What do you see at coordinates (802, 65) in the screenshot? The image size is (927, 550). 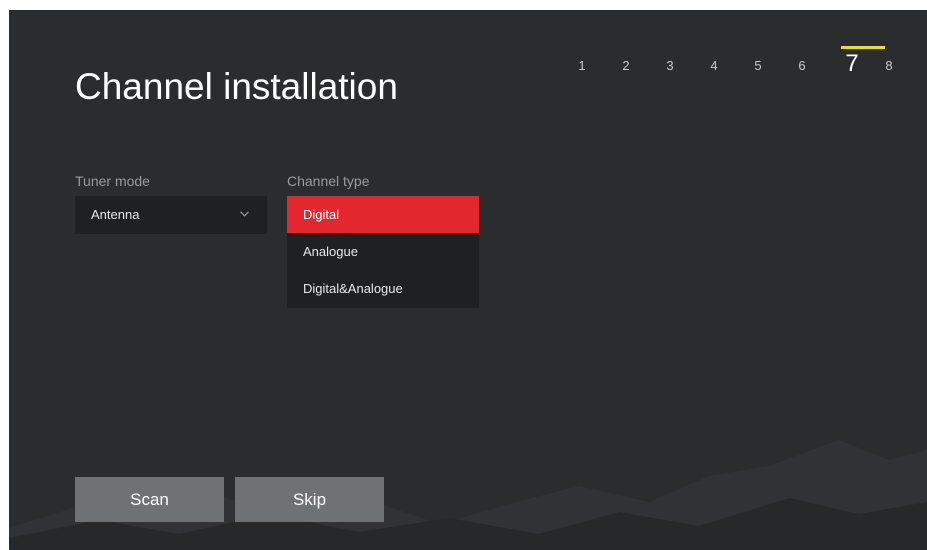 I see `step-6: 6` at bounding box center [802, 65].